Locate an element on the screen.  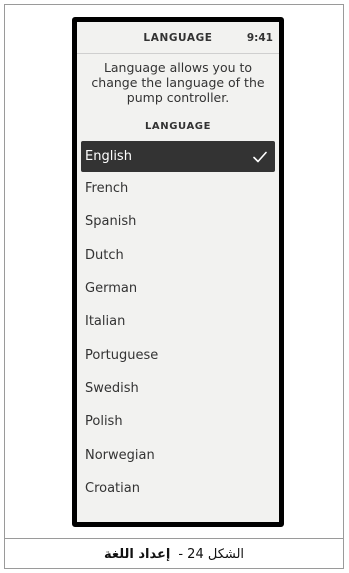
caption-title: إعداد اللغة is located at coordinates (137, 554).